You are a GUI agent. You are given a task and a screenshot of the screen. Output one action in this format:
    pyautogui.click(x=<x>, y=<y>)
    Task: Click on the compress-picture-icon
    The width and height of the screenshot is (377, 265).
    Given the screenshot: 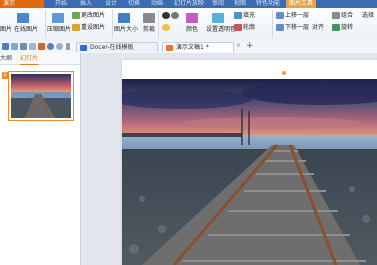 What is the action you would take?
    pyautogui.click(x=58, y=18)
    